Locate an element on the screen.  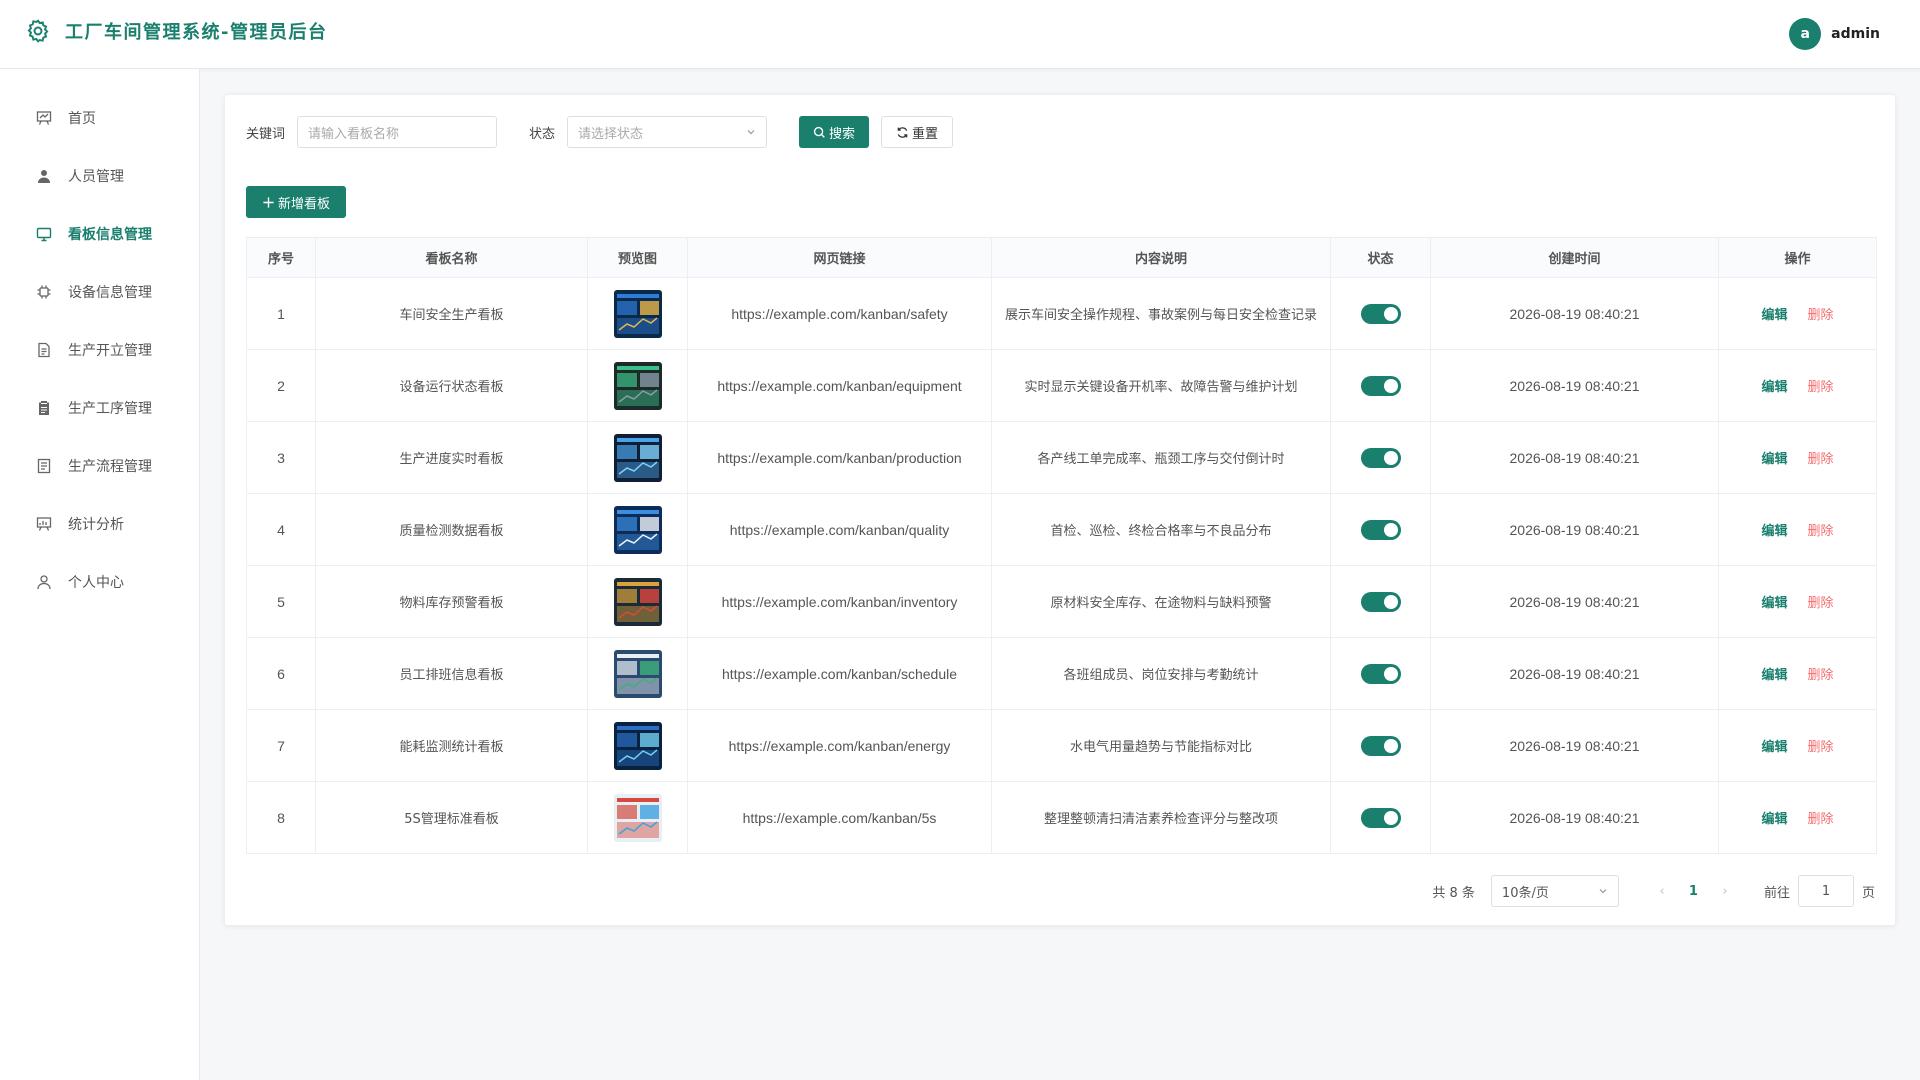
row-index: 7 is located at coordinates (281, 745).